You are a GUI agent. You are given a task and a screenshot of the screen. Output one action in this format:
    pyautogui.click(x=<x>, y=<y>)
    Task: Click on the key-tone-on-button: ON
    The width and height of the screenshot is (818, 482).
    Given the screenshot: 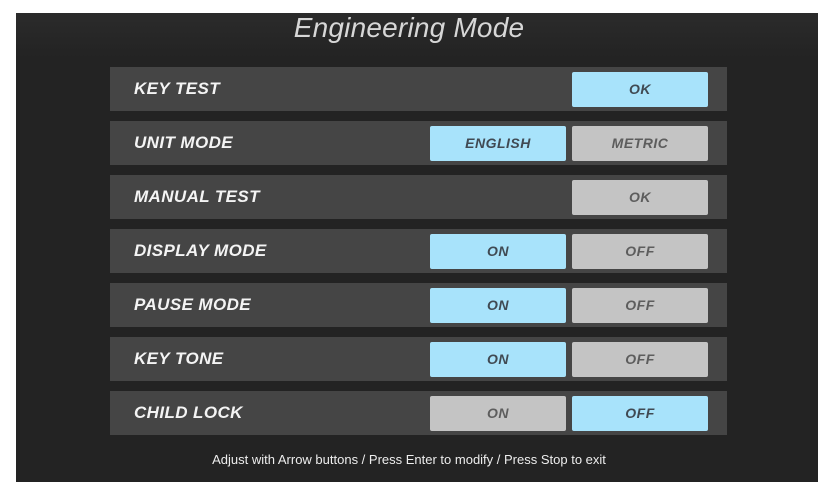 What is the action you would take?
    pyautogui.click(x=498, y=359)
    